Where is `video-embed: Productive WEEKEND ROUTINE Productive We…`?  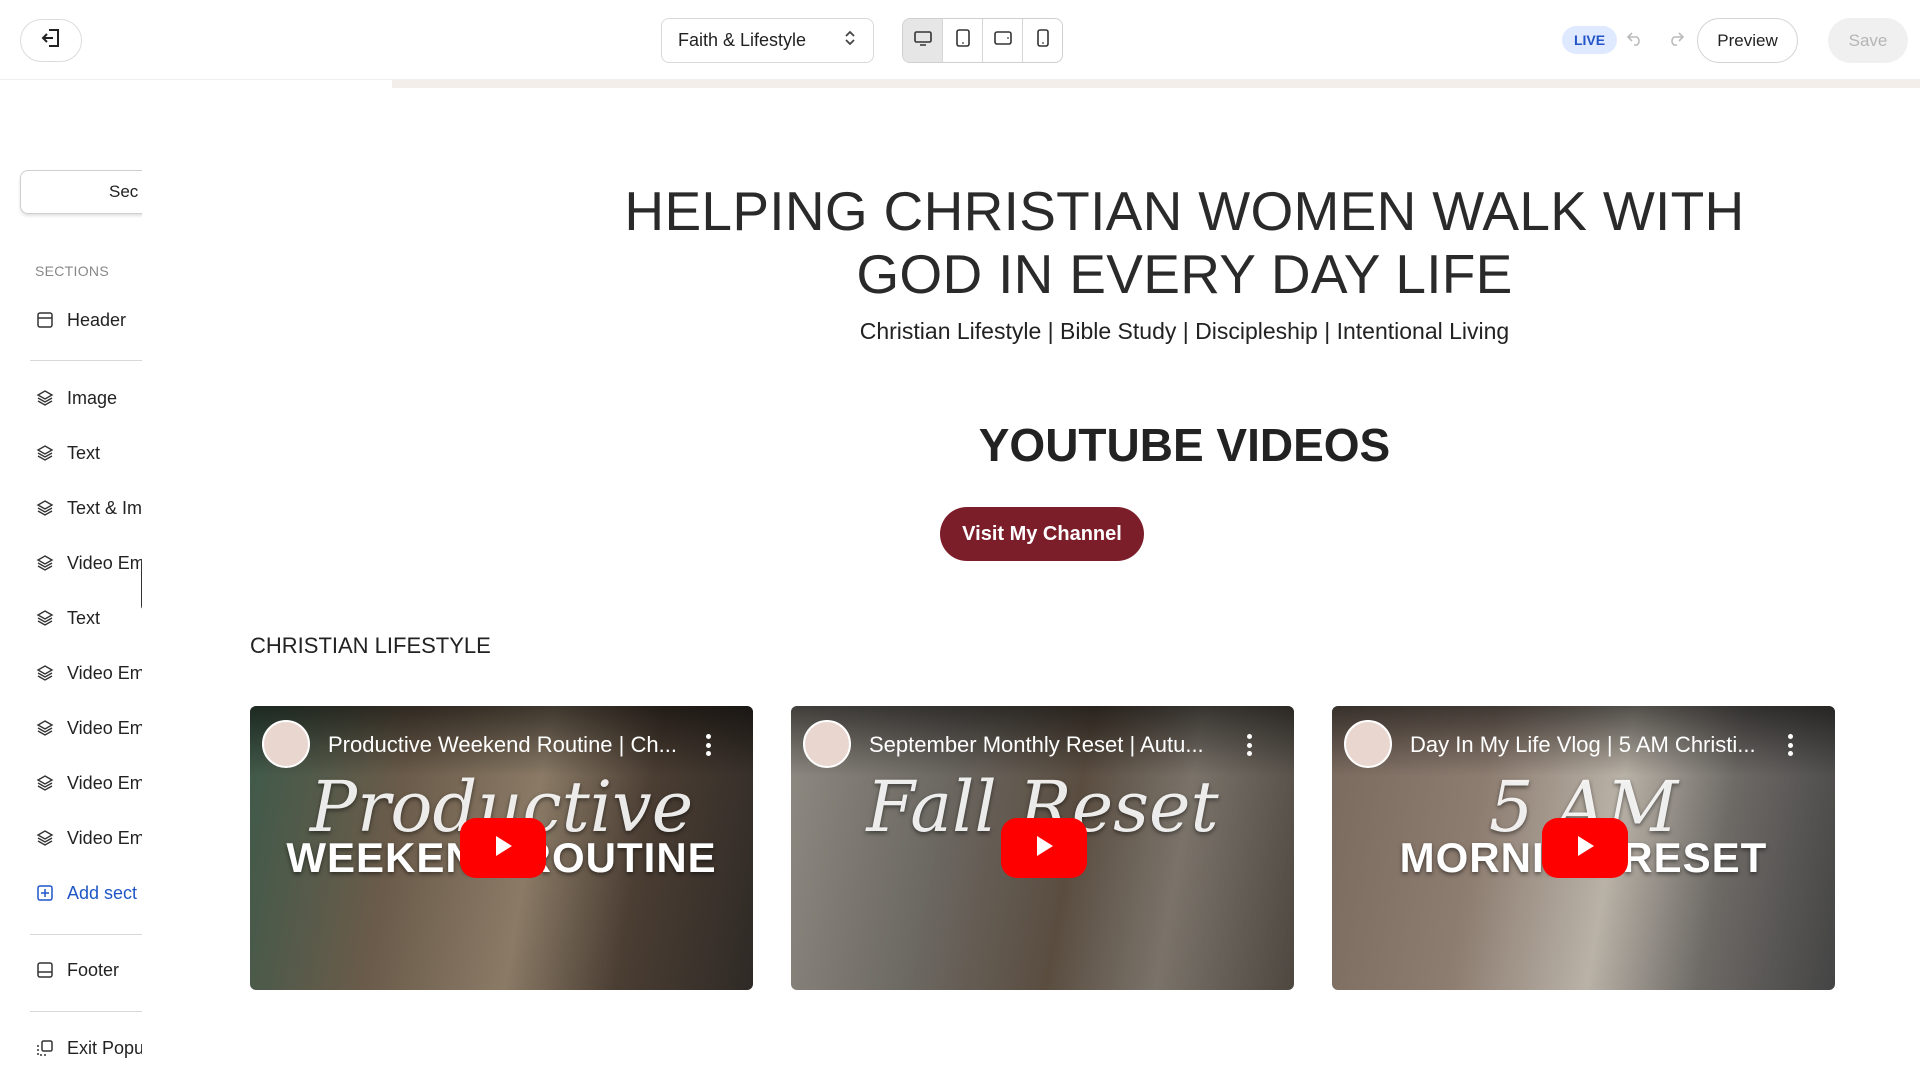 video-embed: Productive WEEKEND ROUTINE Productive We… is located at coordinates (501, 848).